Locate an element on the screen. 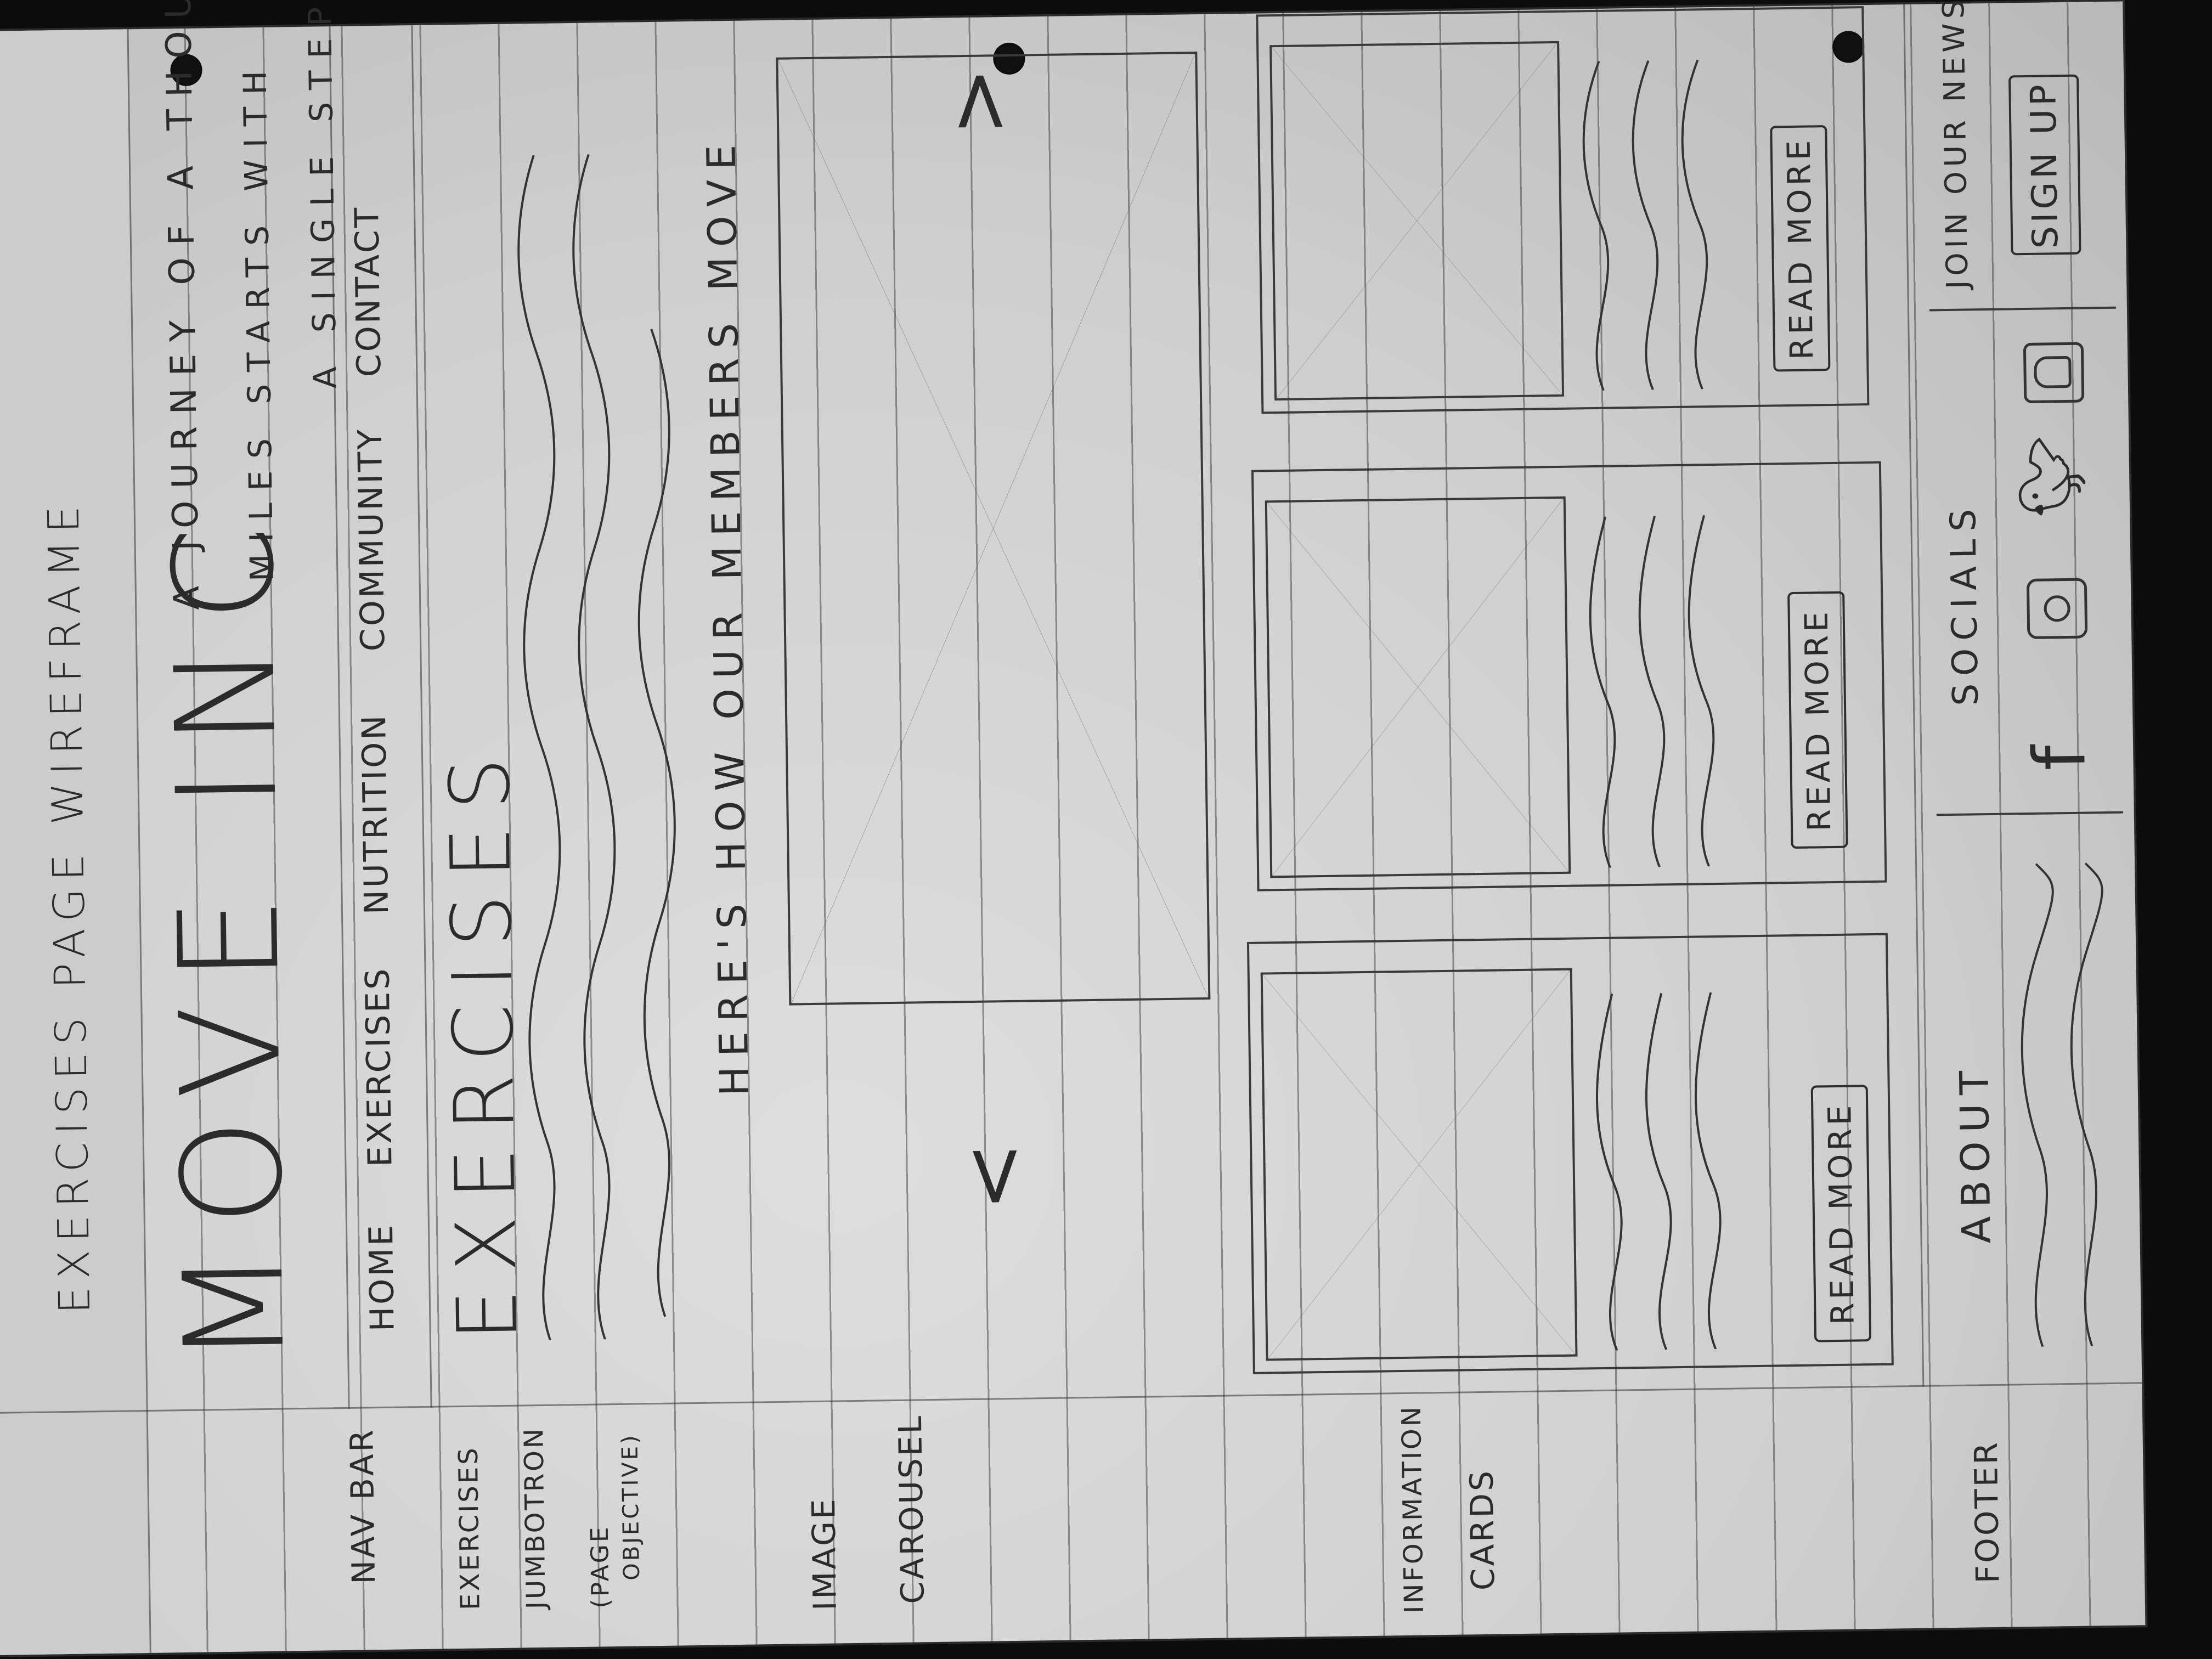 The width and height of the screenshot is (2212, 1659). footer-about-heading: ABOUT is located at coordinates (1975, 1153).